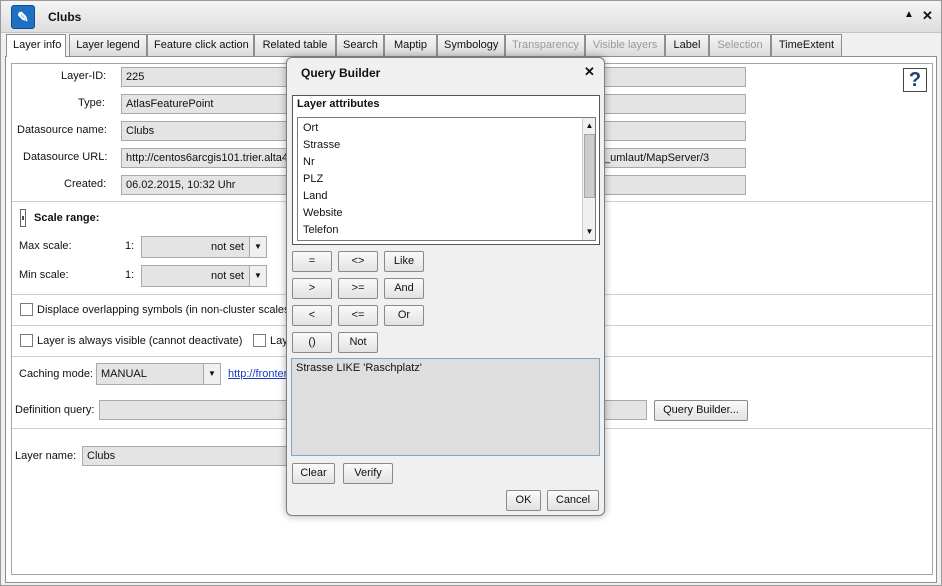 The height and width of the screenshot is (586, 942). I want to click on scale-range-handle-icon, so click(23, 218).